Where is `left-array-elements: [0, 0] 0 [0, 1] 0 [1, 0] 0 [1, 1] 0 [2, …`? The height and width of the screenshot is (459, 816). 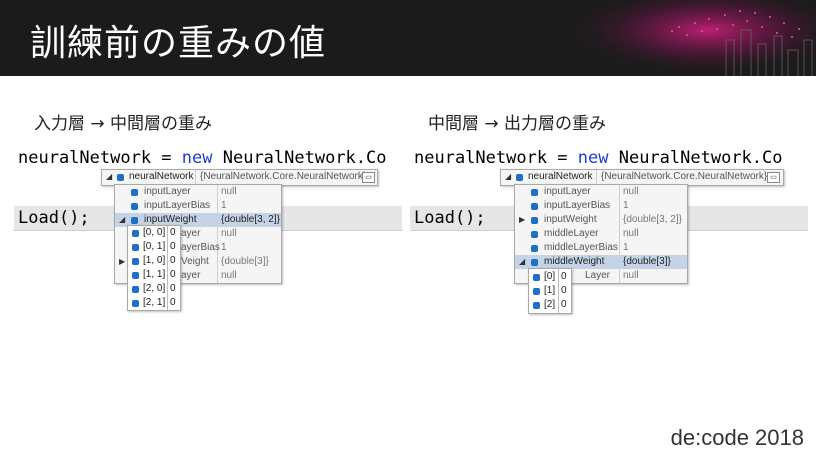 left-array-elements: [0, 0] 0 [0, 1] 0 [1, 0] 0 [1, 1] 0 [2, … is located at coordinates (154, 268).